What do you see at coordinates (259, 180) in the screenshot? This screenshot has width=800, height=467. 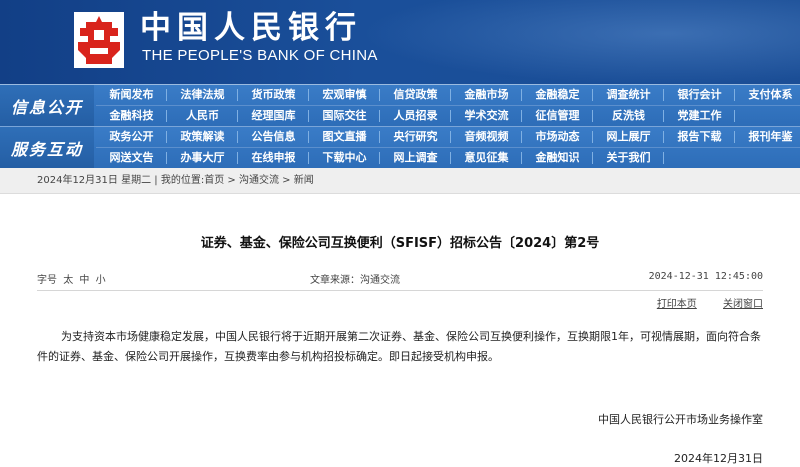 I see `breadcrumb-section-link: 沟通交流` at bounding box center [259, 180].